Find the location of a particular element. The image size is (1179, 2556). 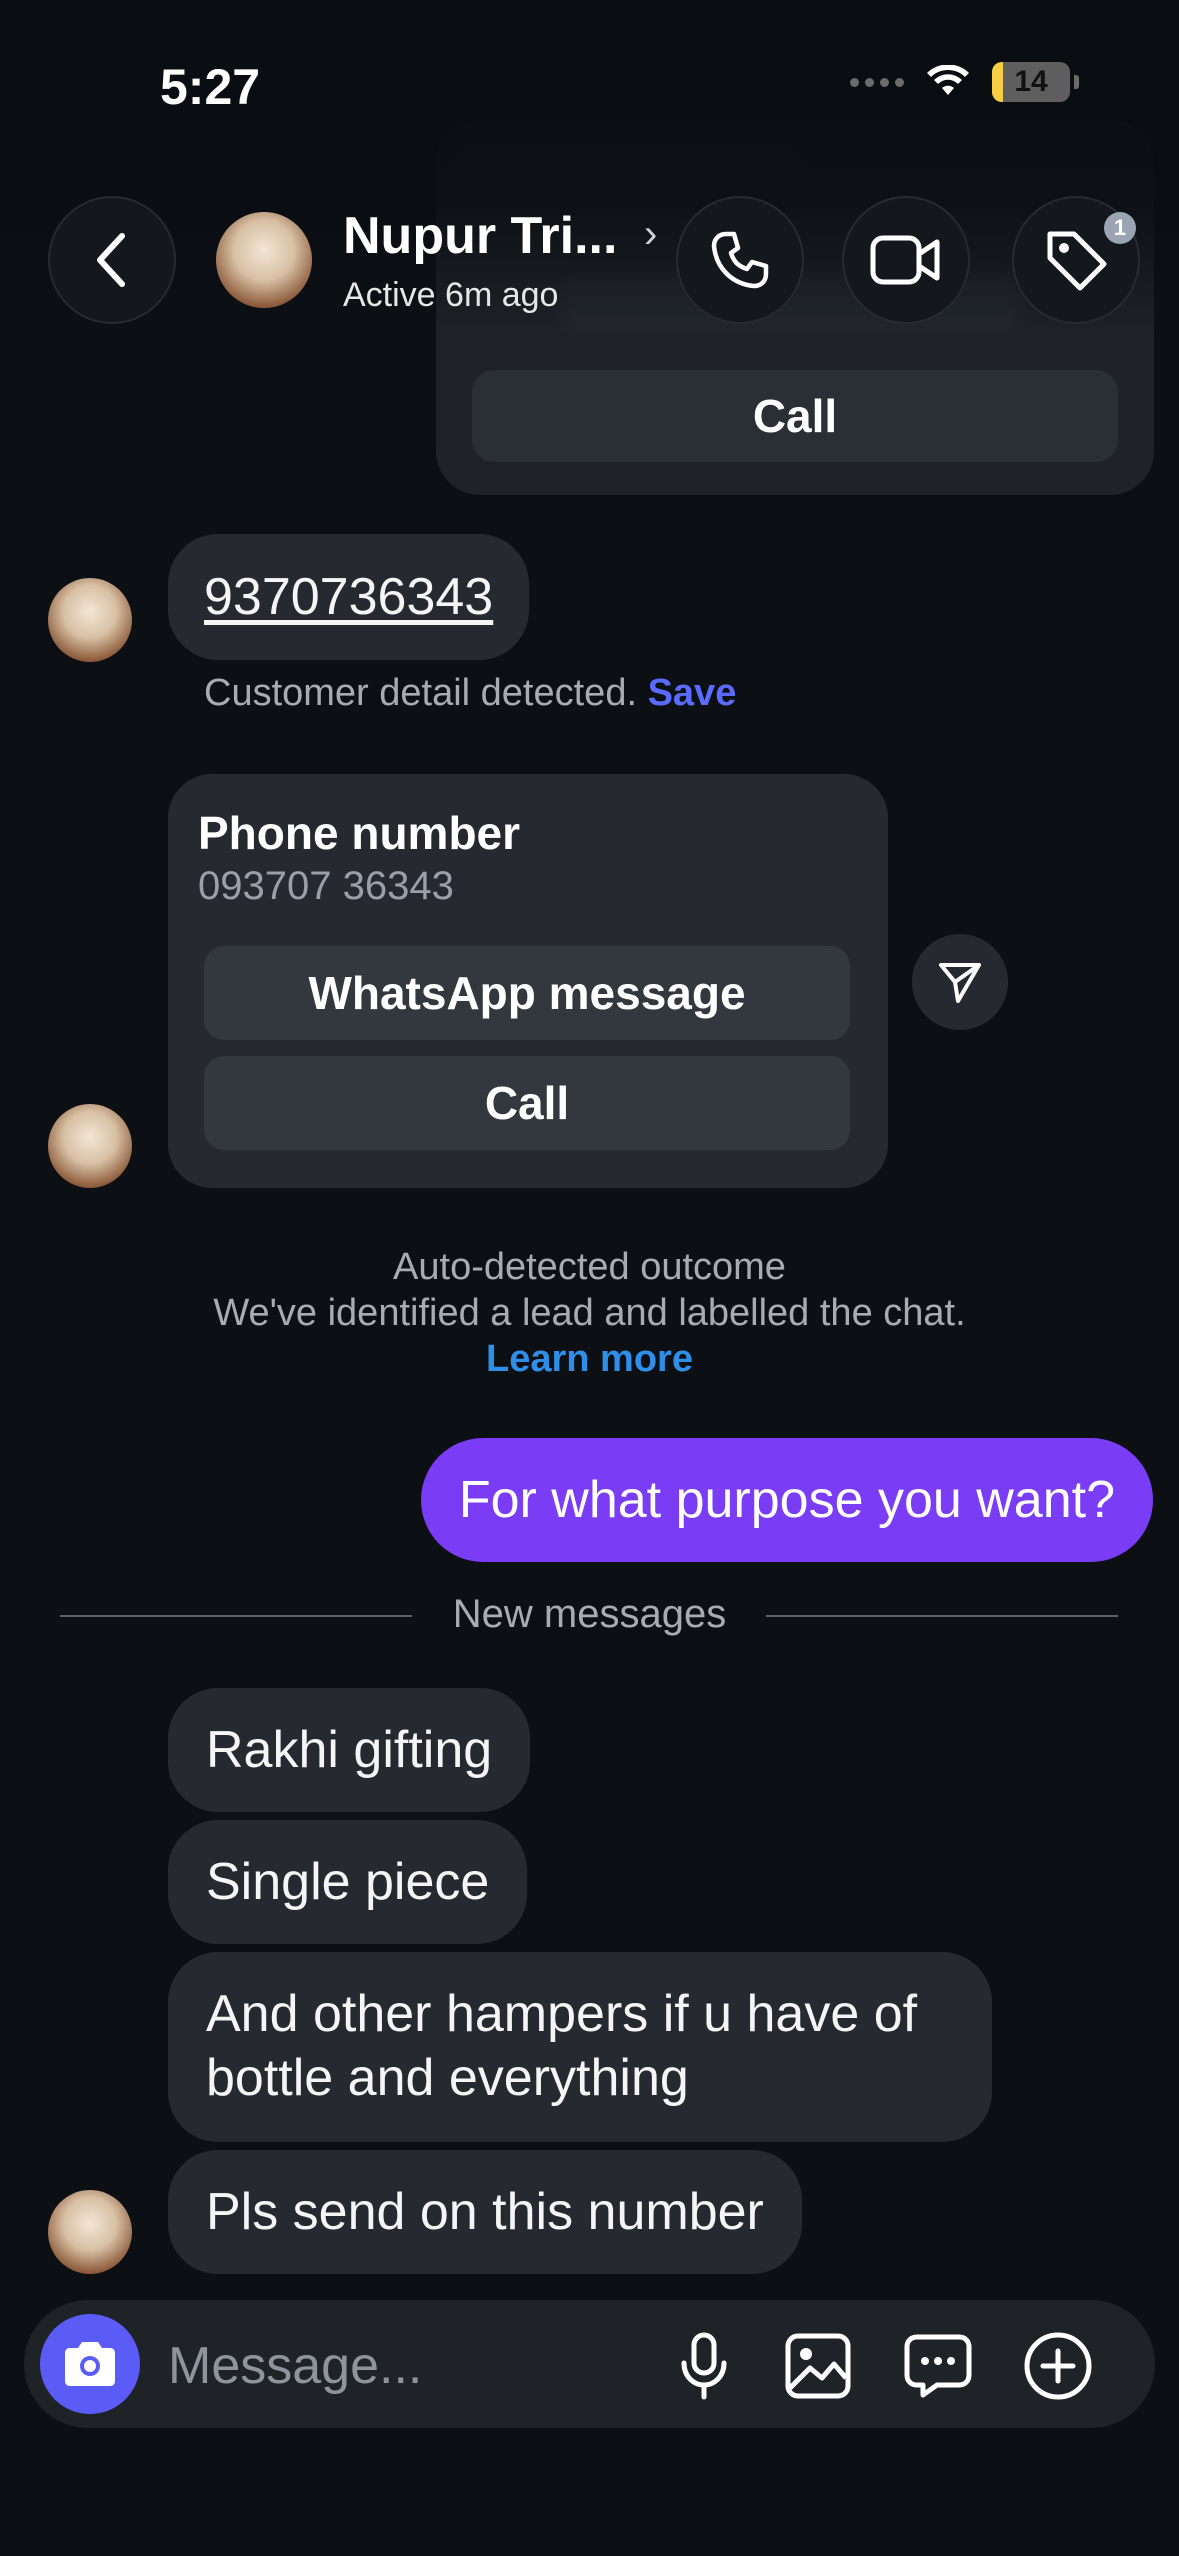

battery-icon: 14 is located at coordinates (1031, 82).